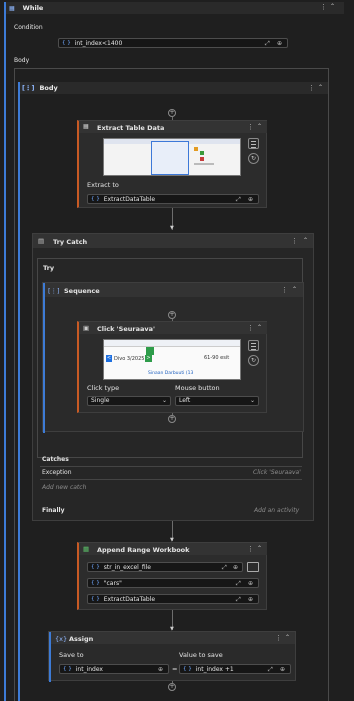  I want to click on sequence-left-border, so click(44, 358).